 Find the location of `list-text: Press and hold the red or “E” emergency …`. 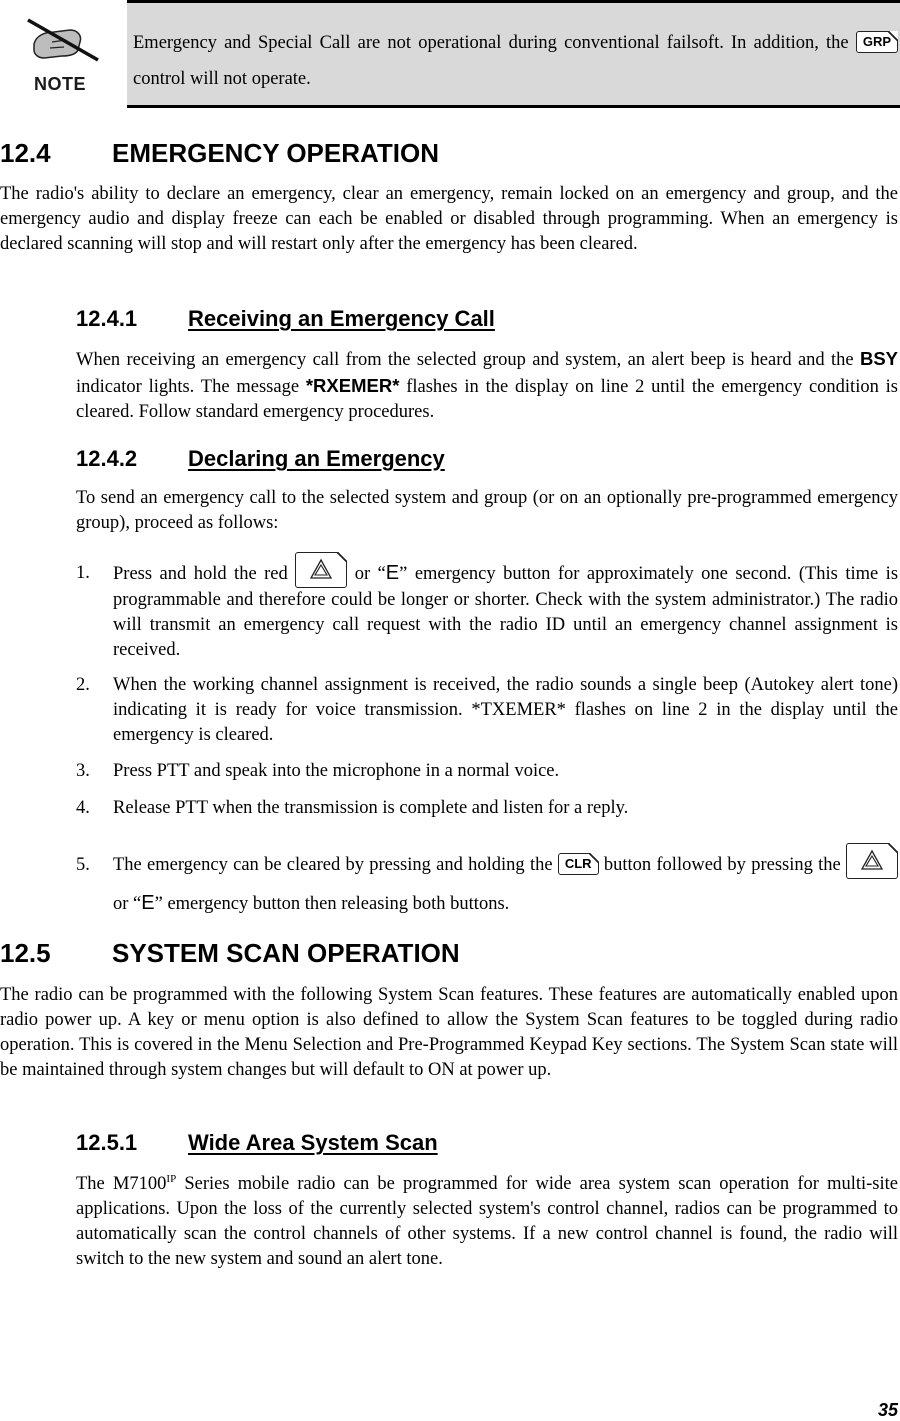

list-text: Press and hold the red or “E” emergency … is located at coordinates (505, 607).